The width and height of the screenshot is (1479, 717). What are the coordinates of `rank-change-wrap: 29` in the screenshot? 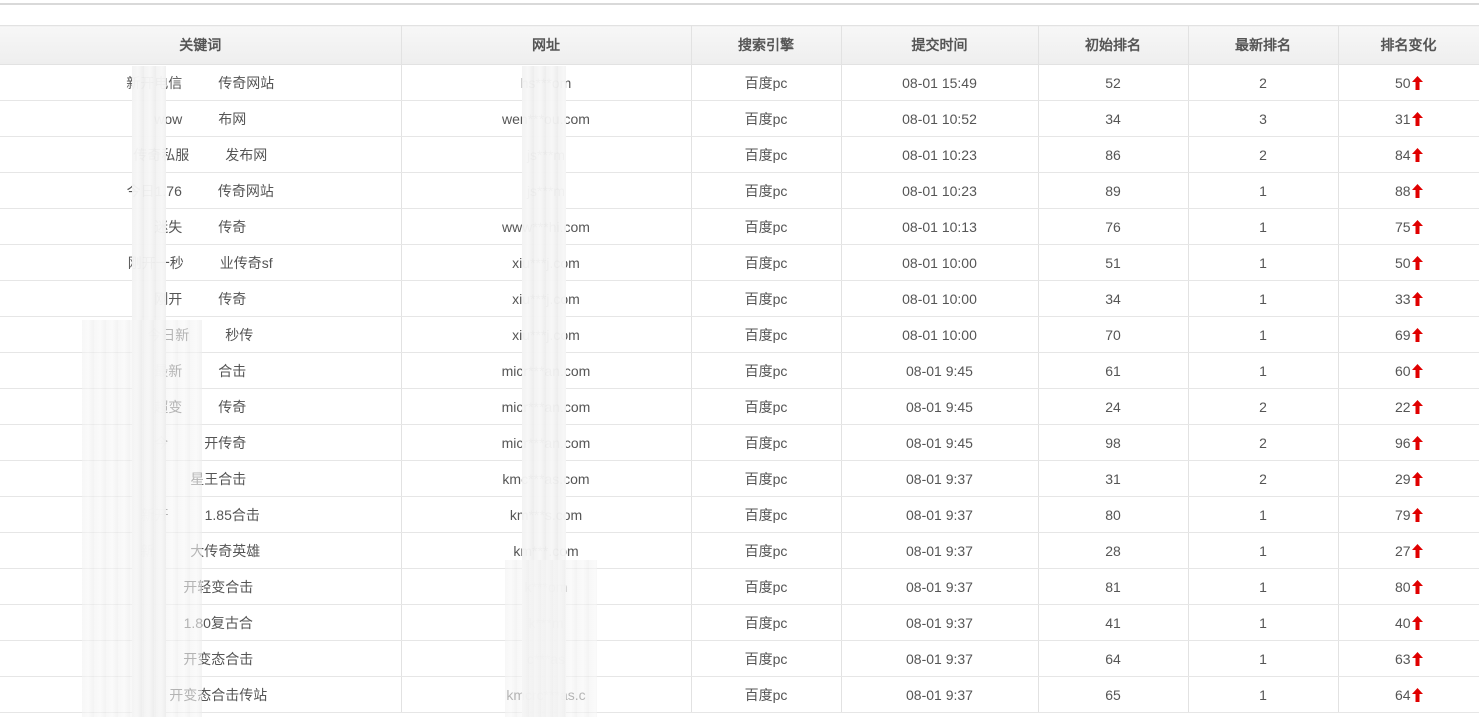 It's located at (1409, 479).